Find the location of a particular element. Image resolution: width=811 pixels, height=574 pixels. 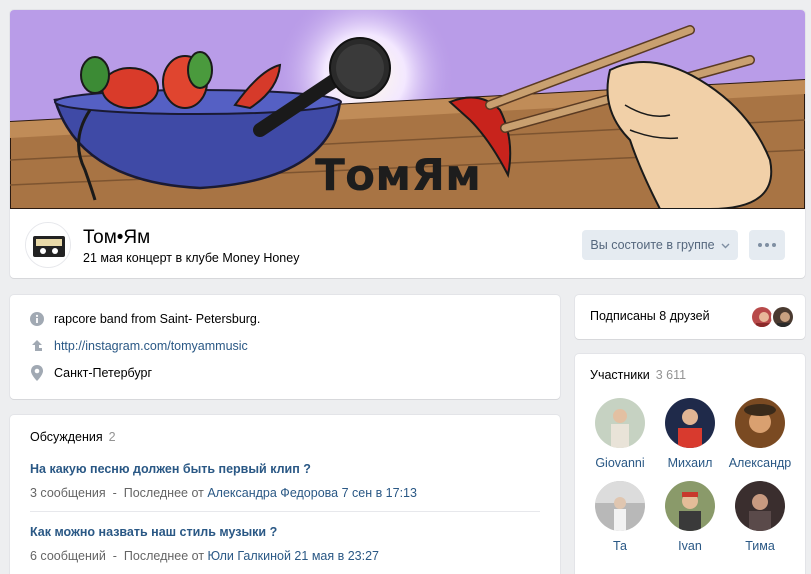

member-name: Та is located at coordinates (620, 546).